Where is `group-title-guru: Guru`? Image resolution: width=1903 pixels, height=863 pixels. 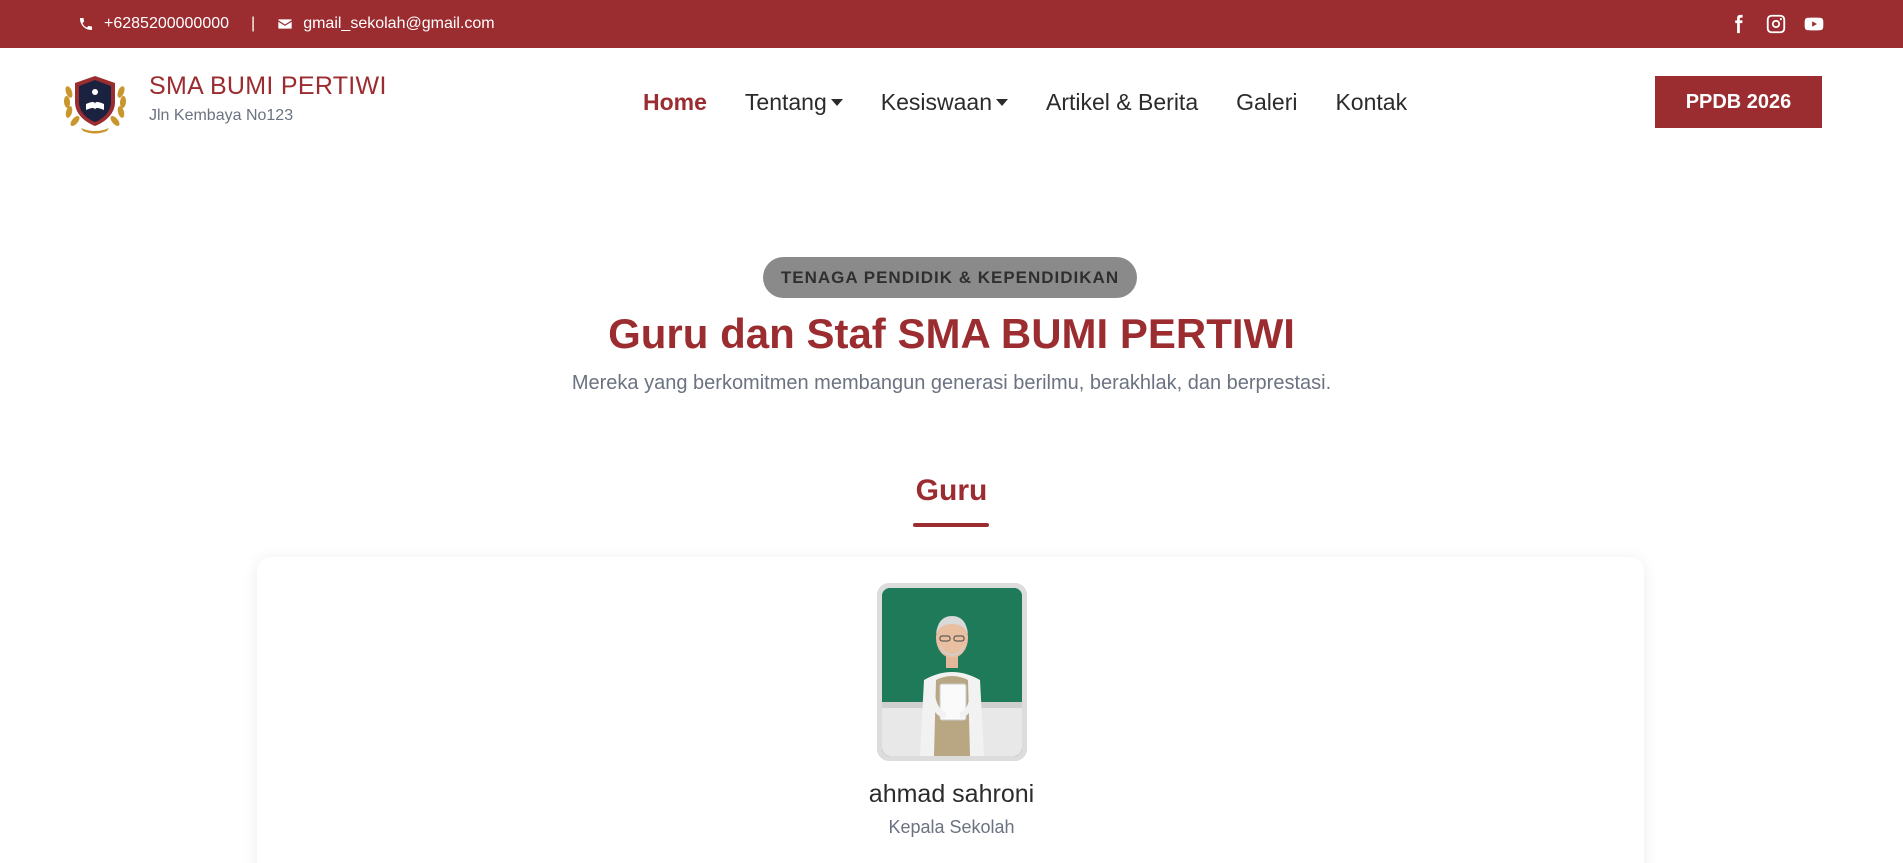
group-title-guru: Guru is located at coordinates (951, 490).